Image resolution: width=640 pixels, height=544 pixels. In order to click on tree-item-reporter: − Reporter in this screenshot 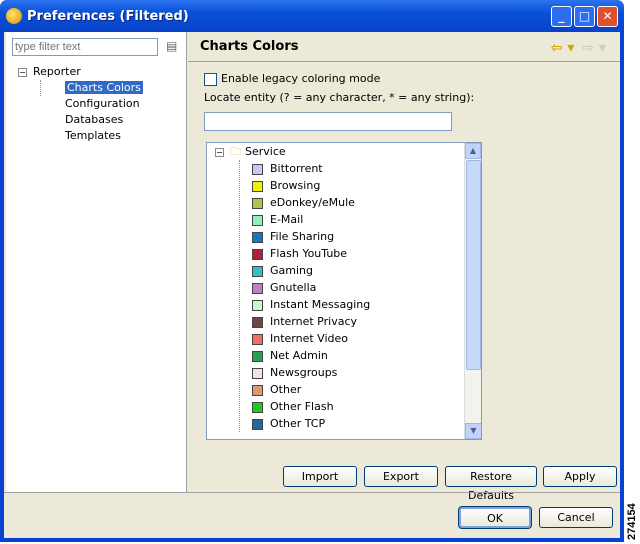, I will do `click(80, 72)`.